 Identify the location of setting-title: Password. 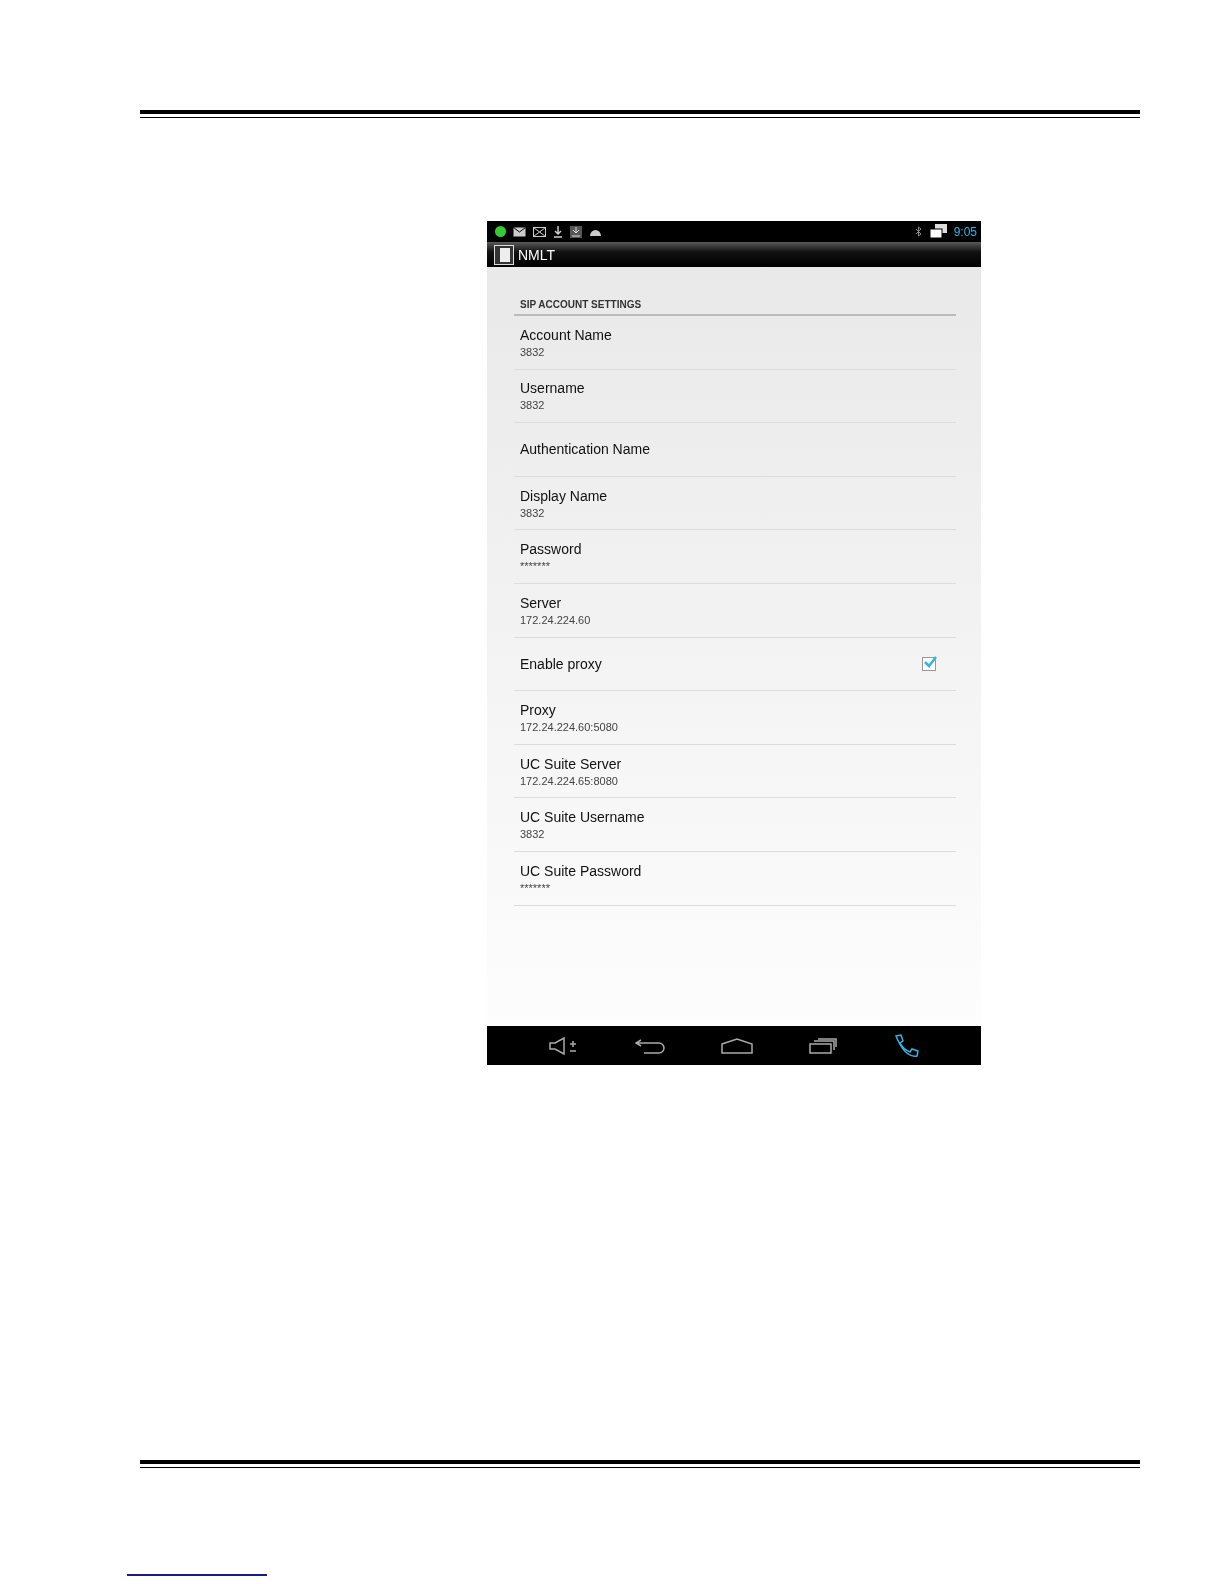
(551, 549).